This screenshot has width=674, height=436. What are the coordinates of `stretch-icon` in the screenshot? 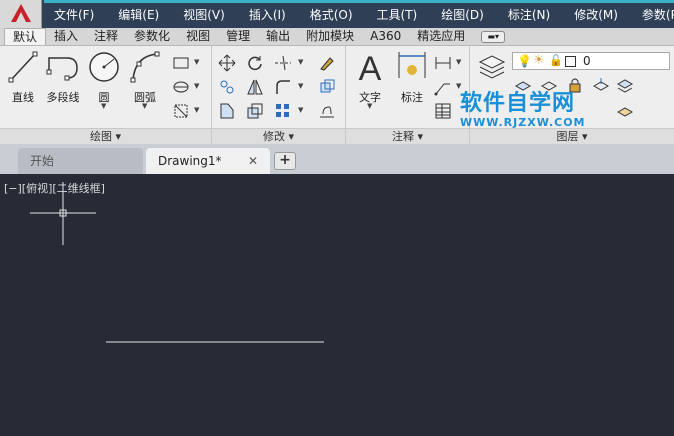 It's located at (227, 111).